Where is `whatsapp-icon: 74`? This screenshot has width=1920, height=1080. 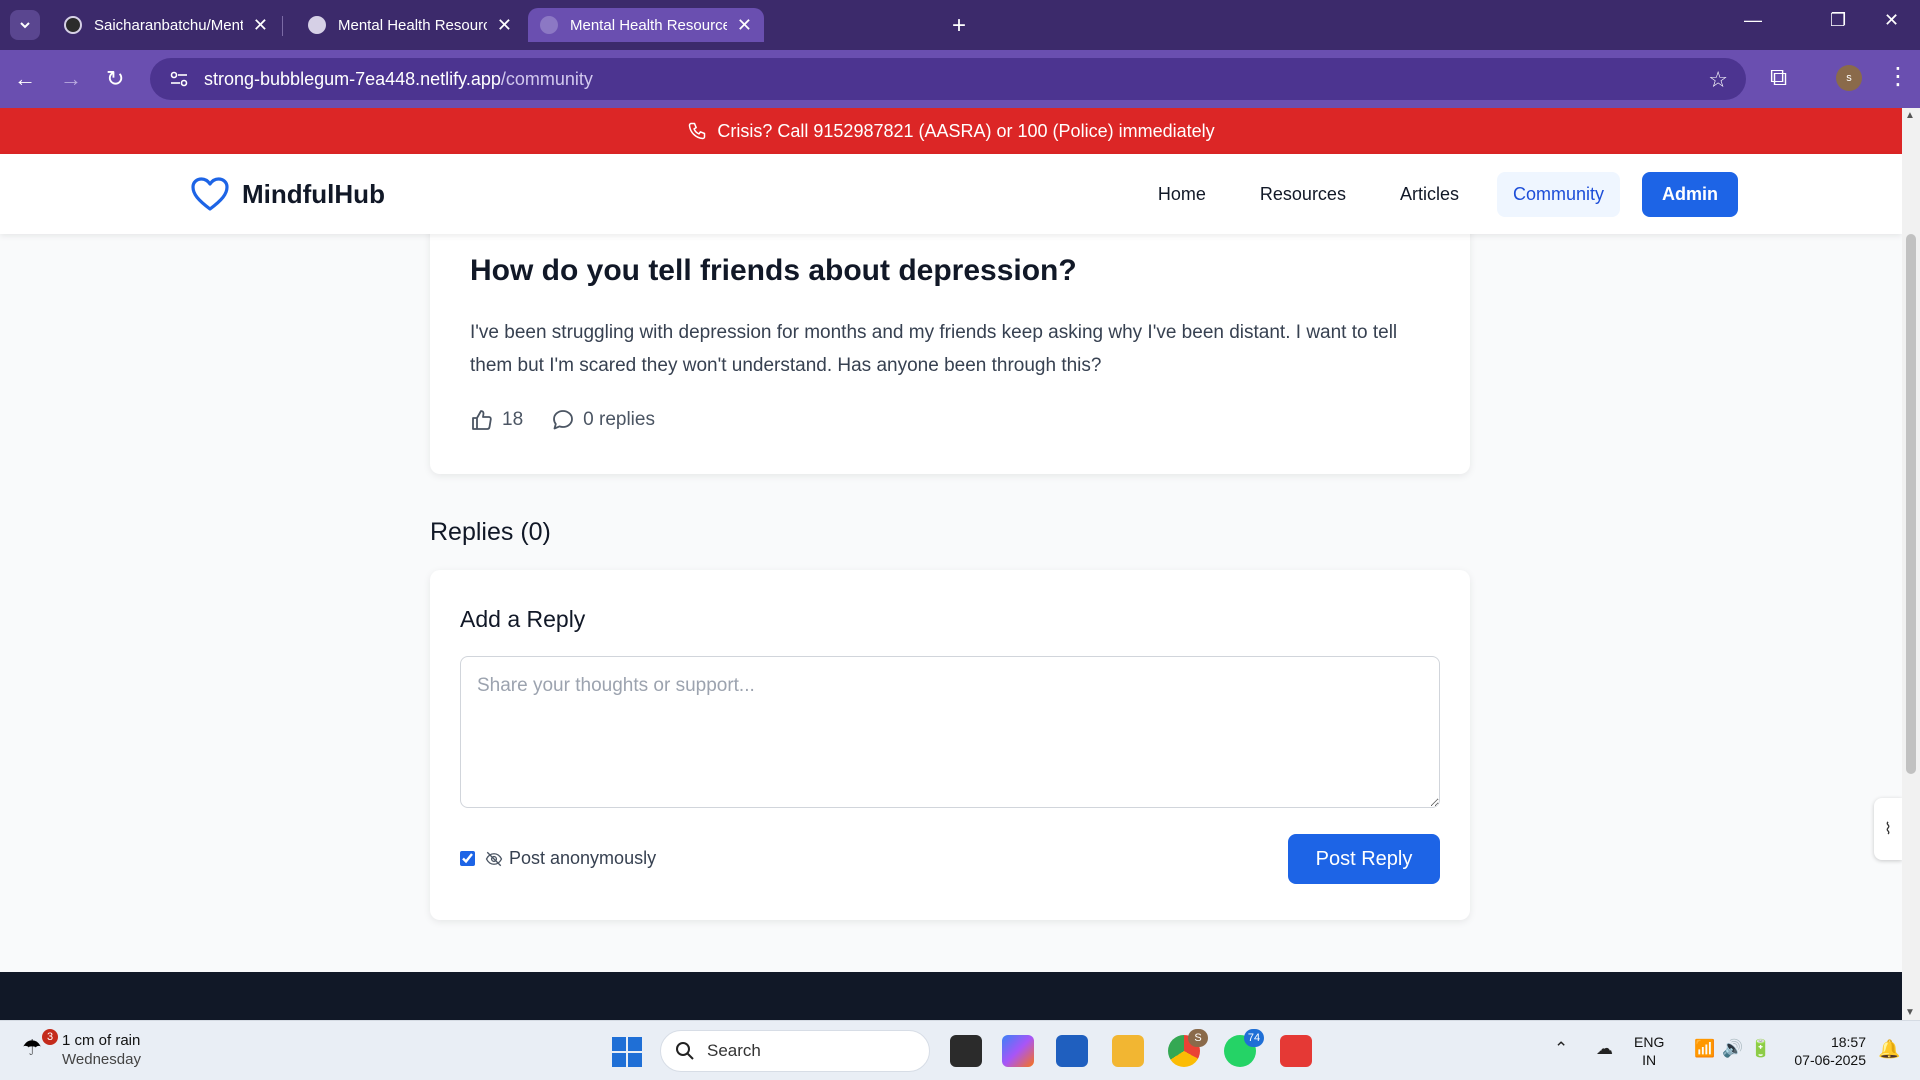 whatsapp-icon: 74 is located at coordinates (1244, 1048).